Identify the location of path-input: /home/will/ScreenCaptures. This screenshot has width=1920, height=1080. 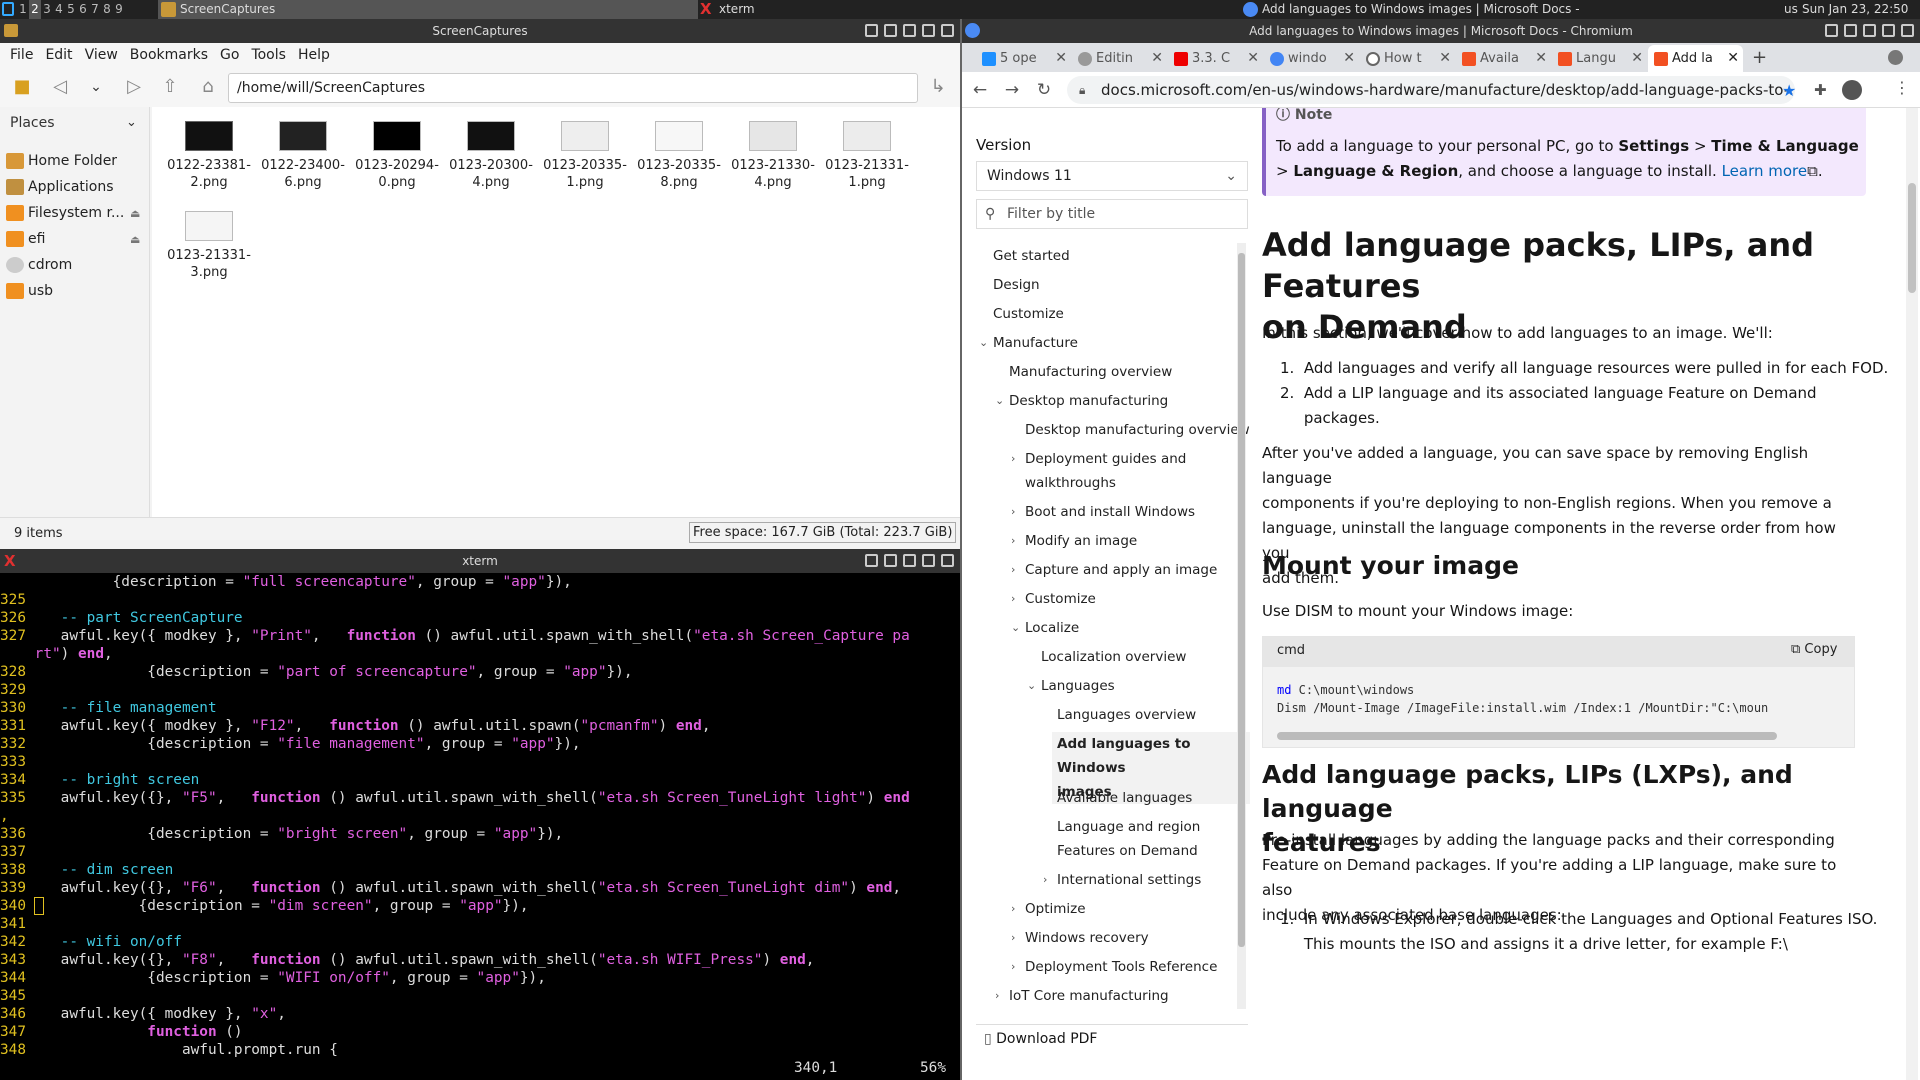
(573, 88).